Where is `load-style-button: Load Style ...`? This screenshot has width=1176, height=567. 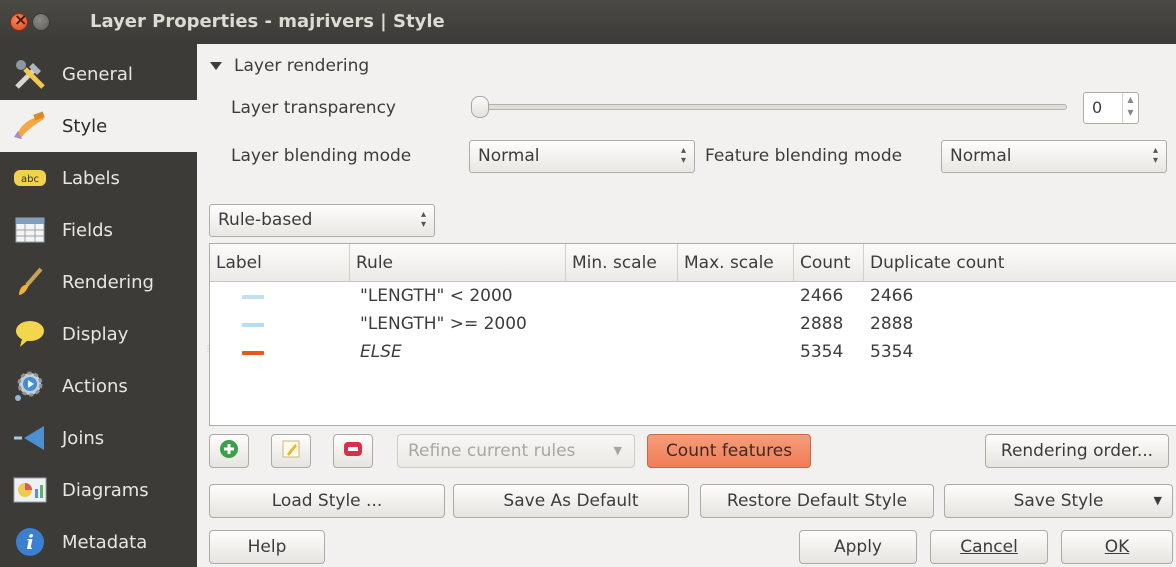
load-style-button: Load Style ... is located at coordinates (327, 501).